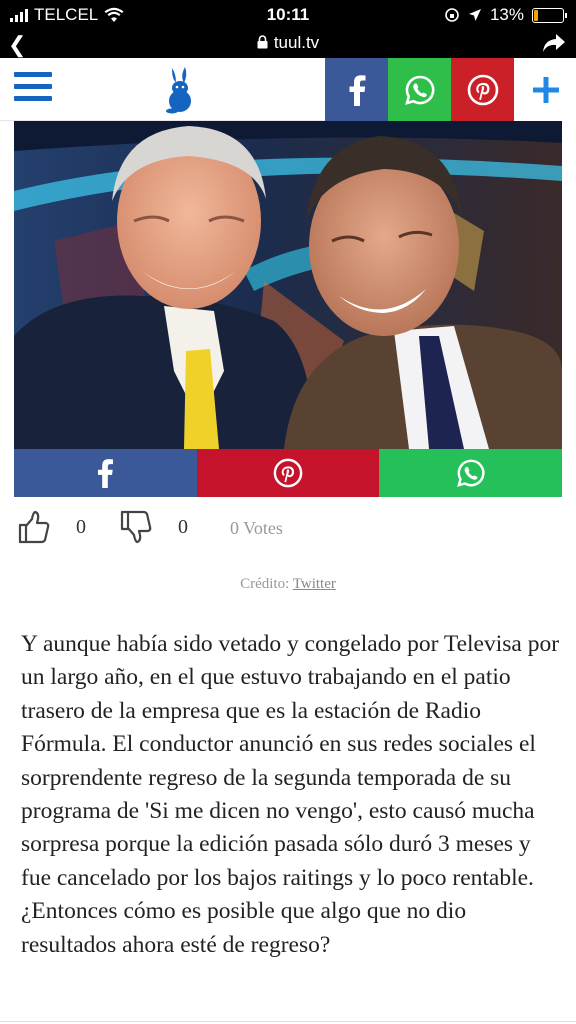 This screenshot has width=576, height=1024. I want to click on vote-bar: 0 0 0 Votes, so click(288, 529).